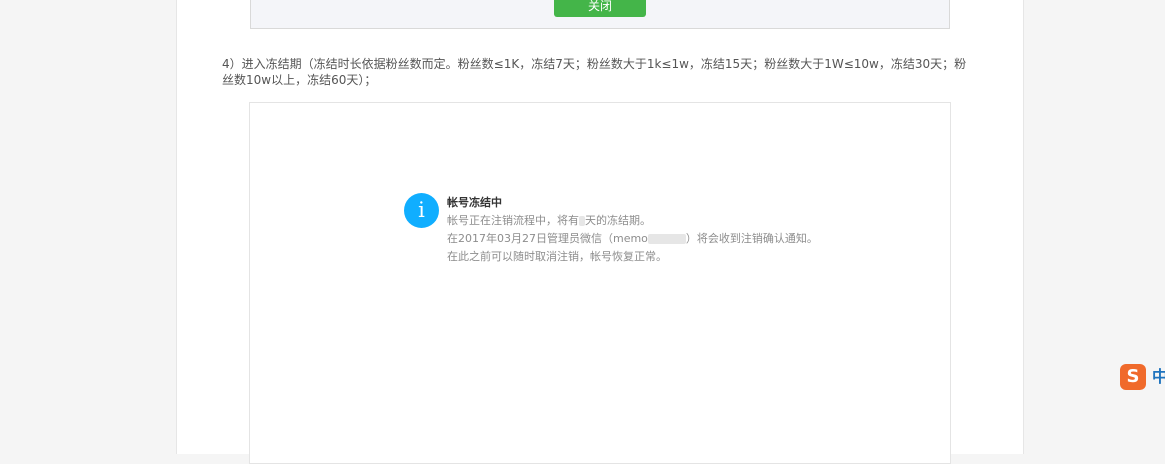 The width and height of the screenshot is (1165, 464). What do you see at coordinates (666, 239) in the screenshot?
I see `blurred-wechat-id: xxxxxx` at bounding box center [666, 239].